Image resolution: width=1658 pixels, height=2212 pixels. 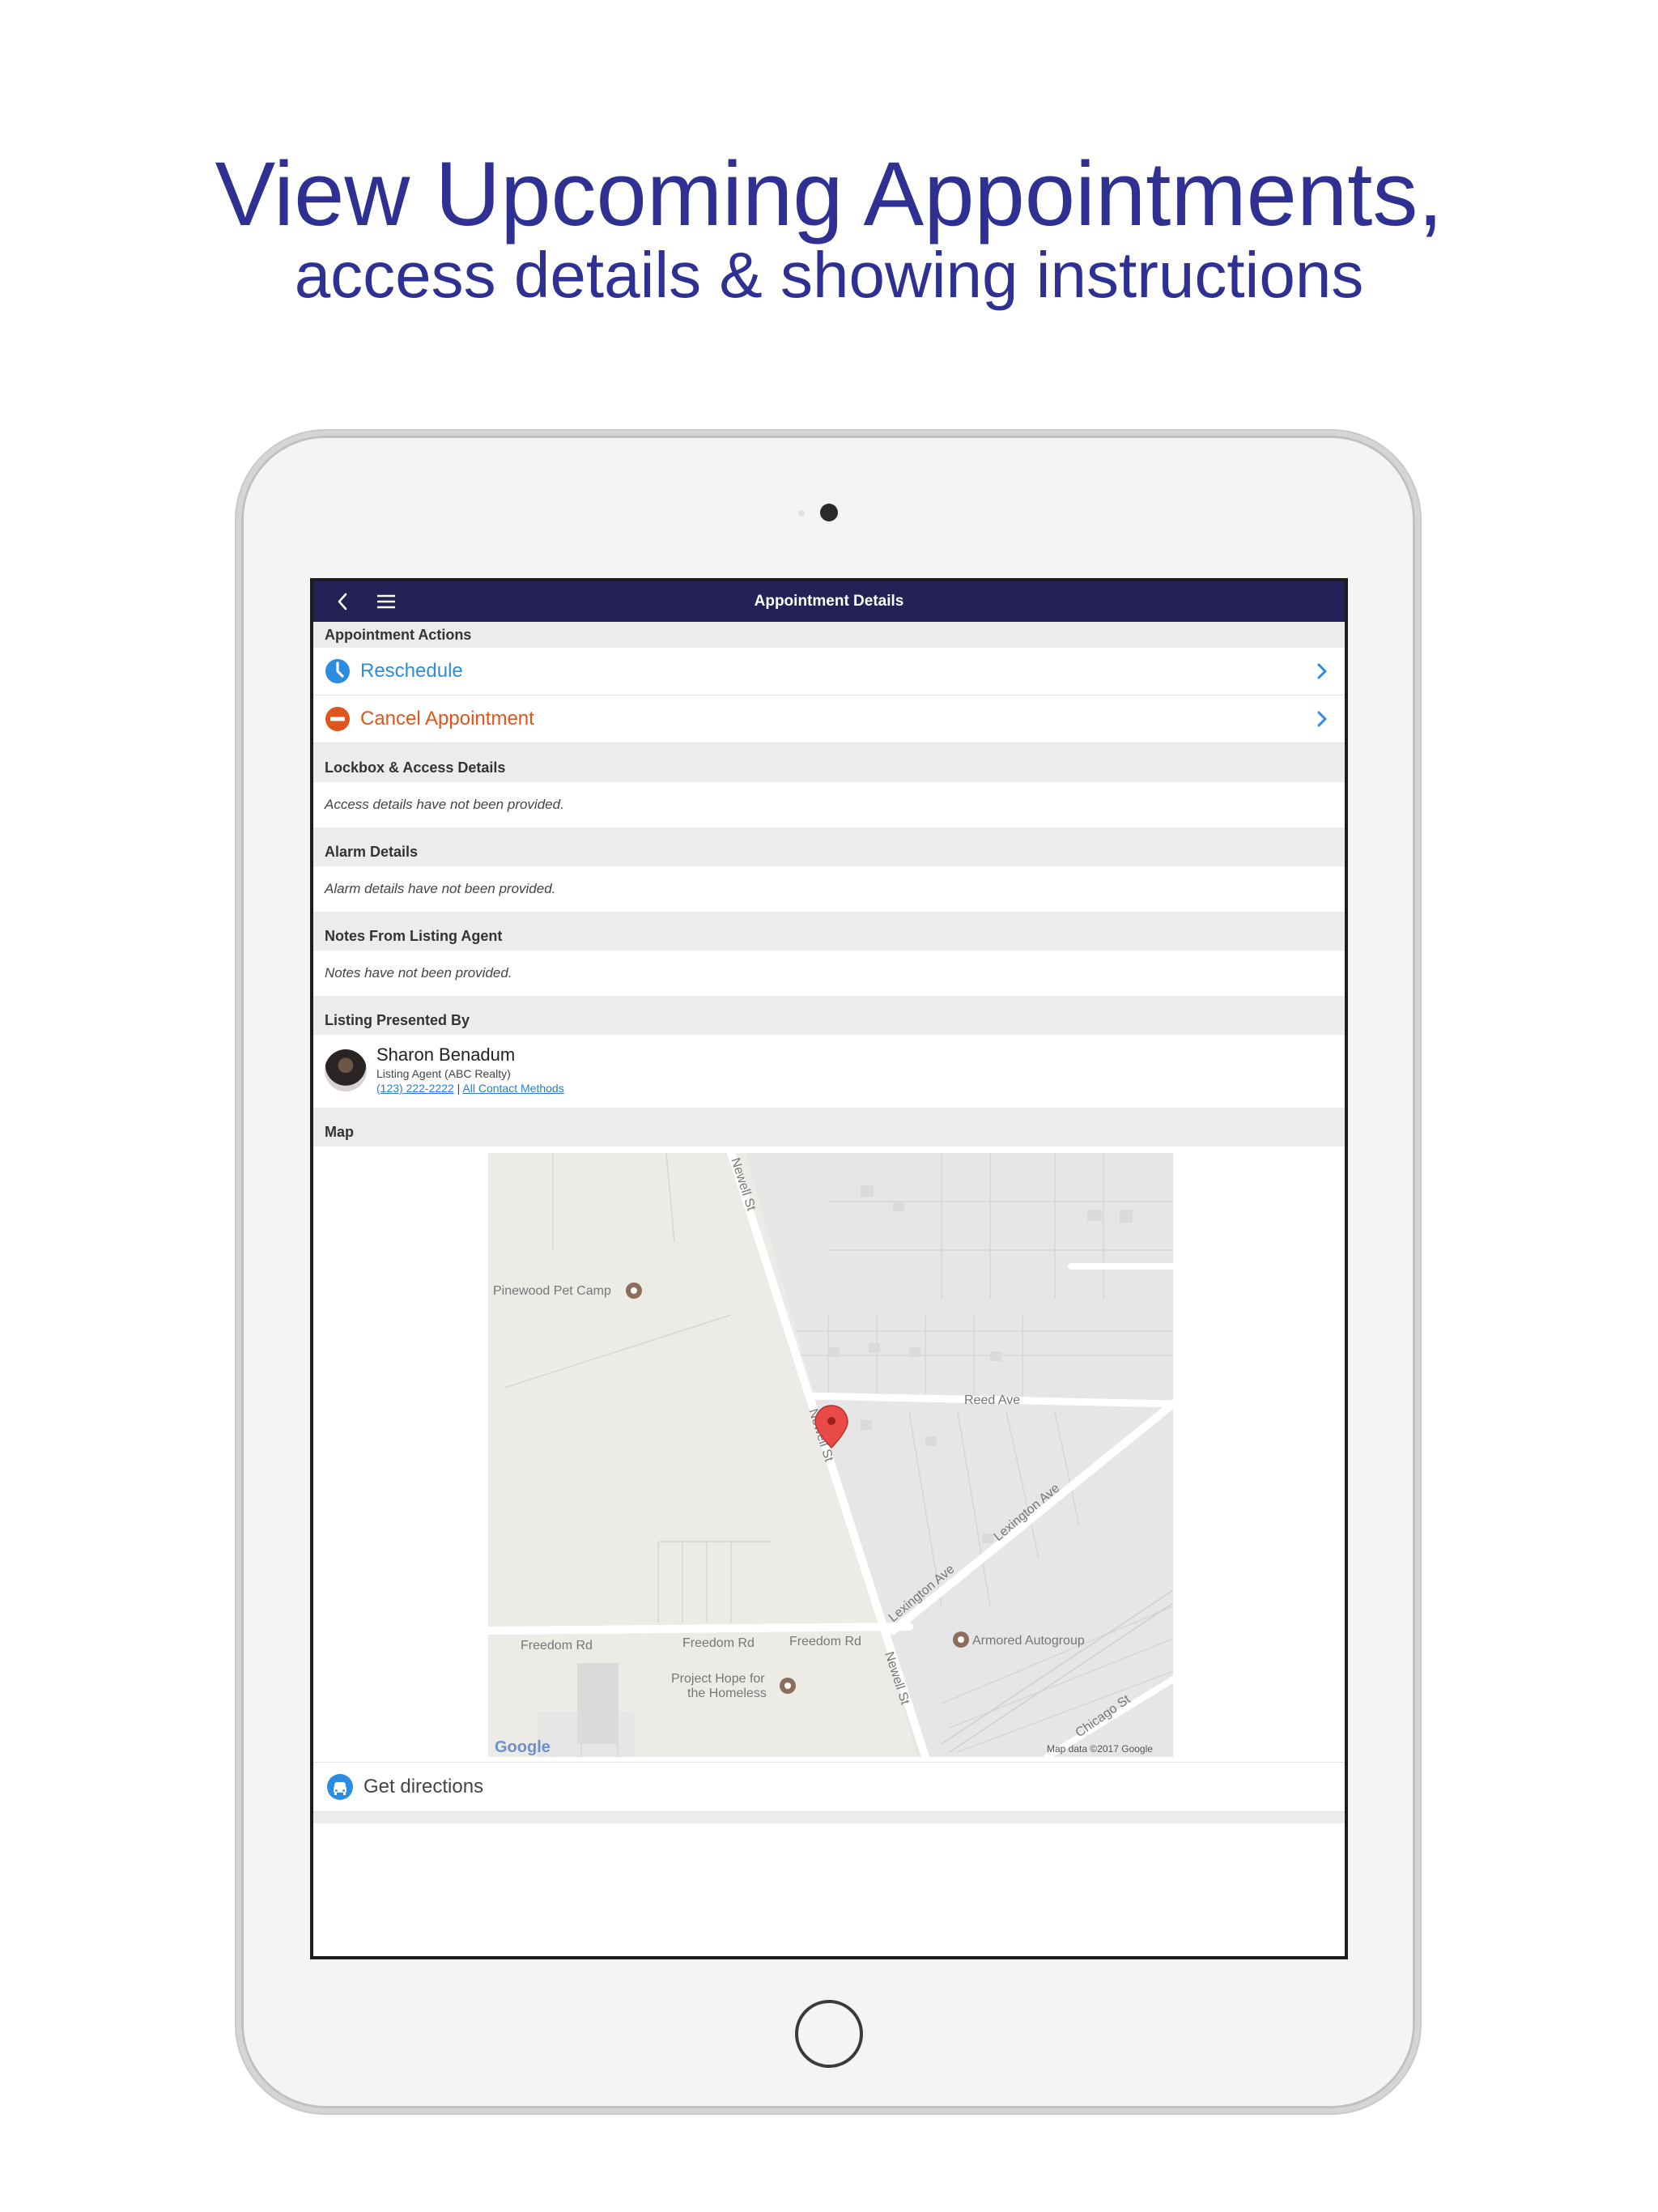 What do you see at coordinates (829, 889) in the screenshot?
I see `alarm-empty-text: Alarm details have not been provided.` at bounding box center [829, 889].